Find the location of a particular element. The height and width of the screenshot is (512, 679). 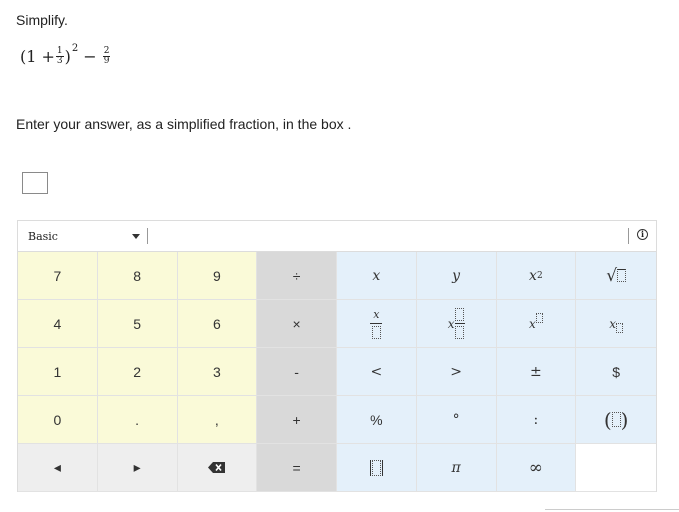

key-backspace is located at coordinates (217, 468).